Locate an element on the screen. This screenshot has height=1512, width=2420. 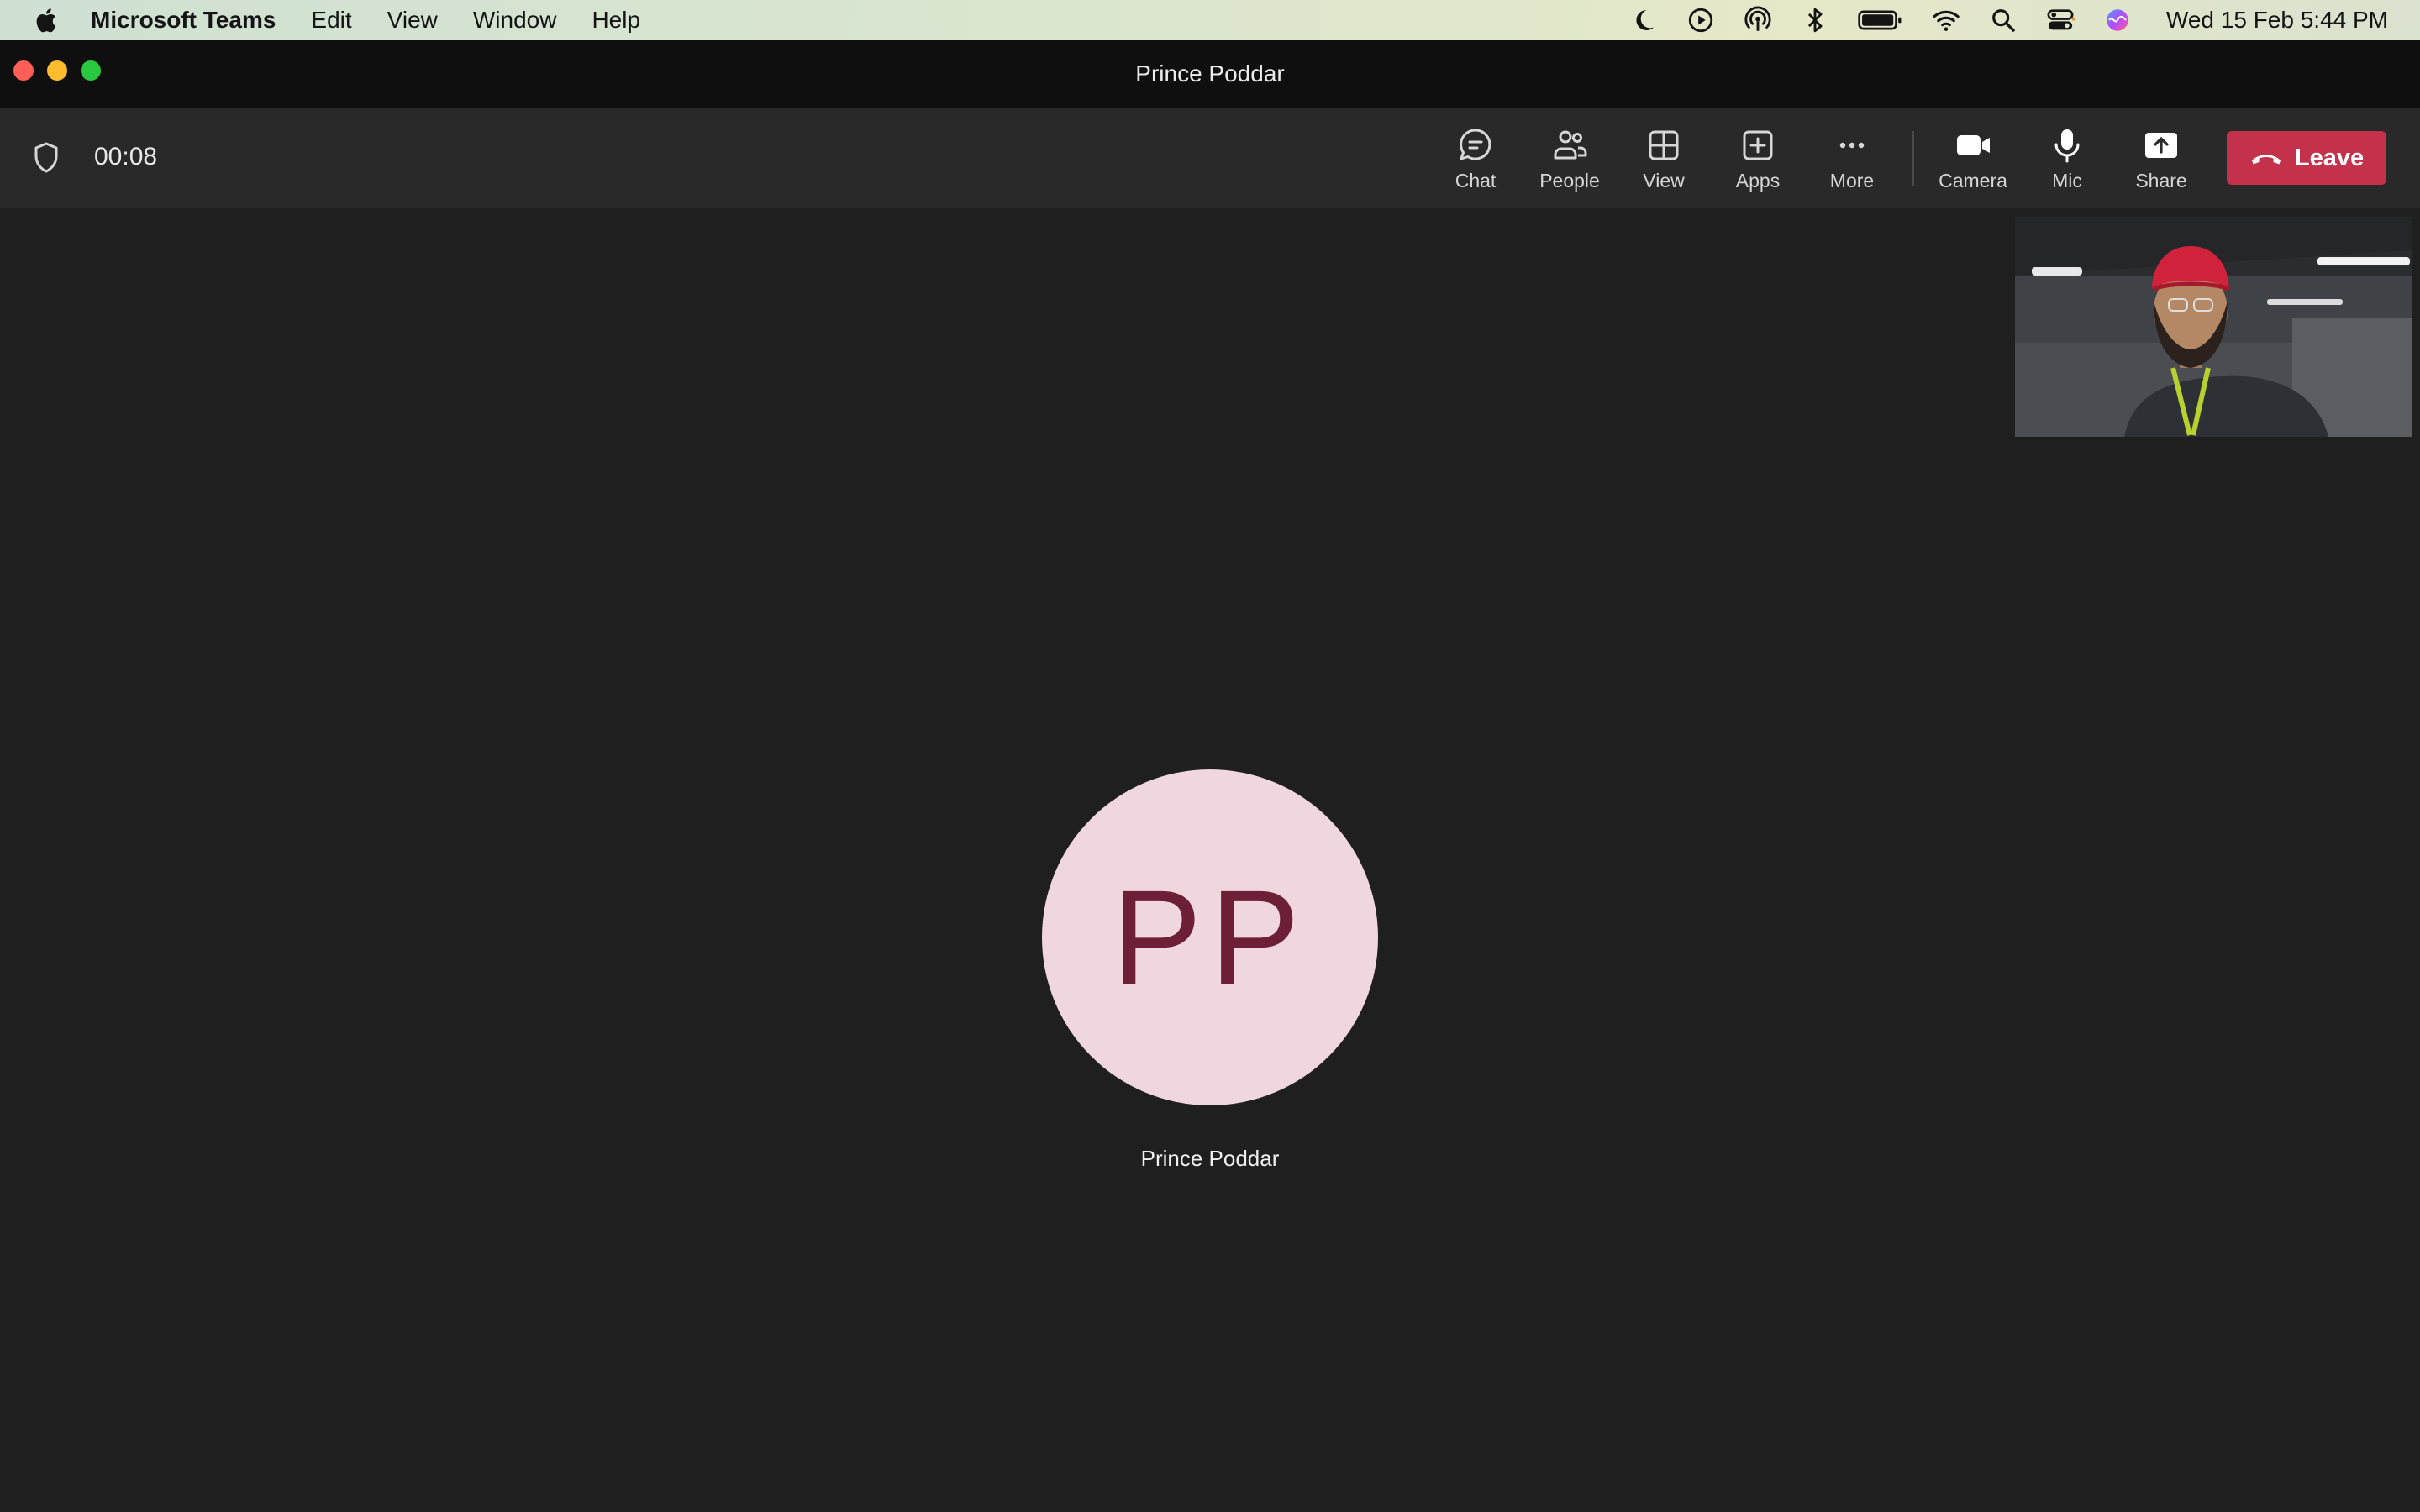
siri-icon is located at coordinates (2117, 20).